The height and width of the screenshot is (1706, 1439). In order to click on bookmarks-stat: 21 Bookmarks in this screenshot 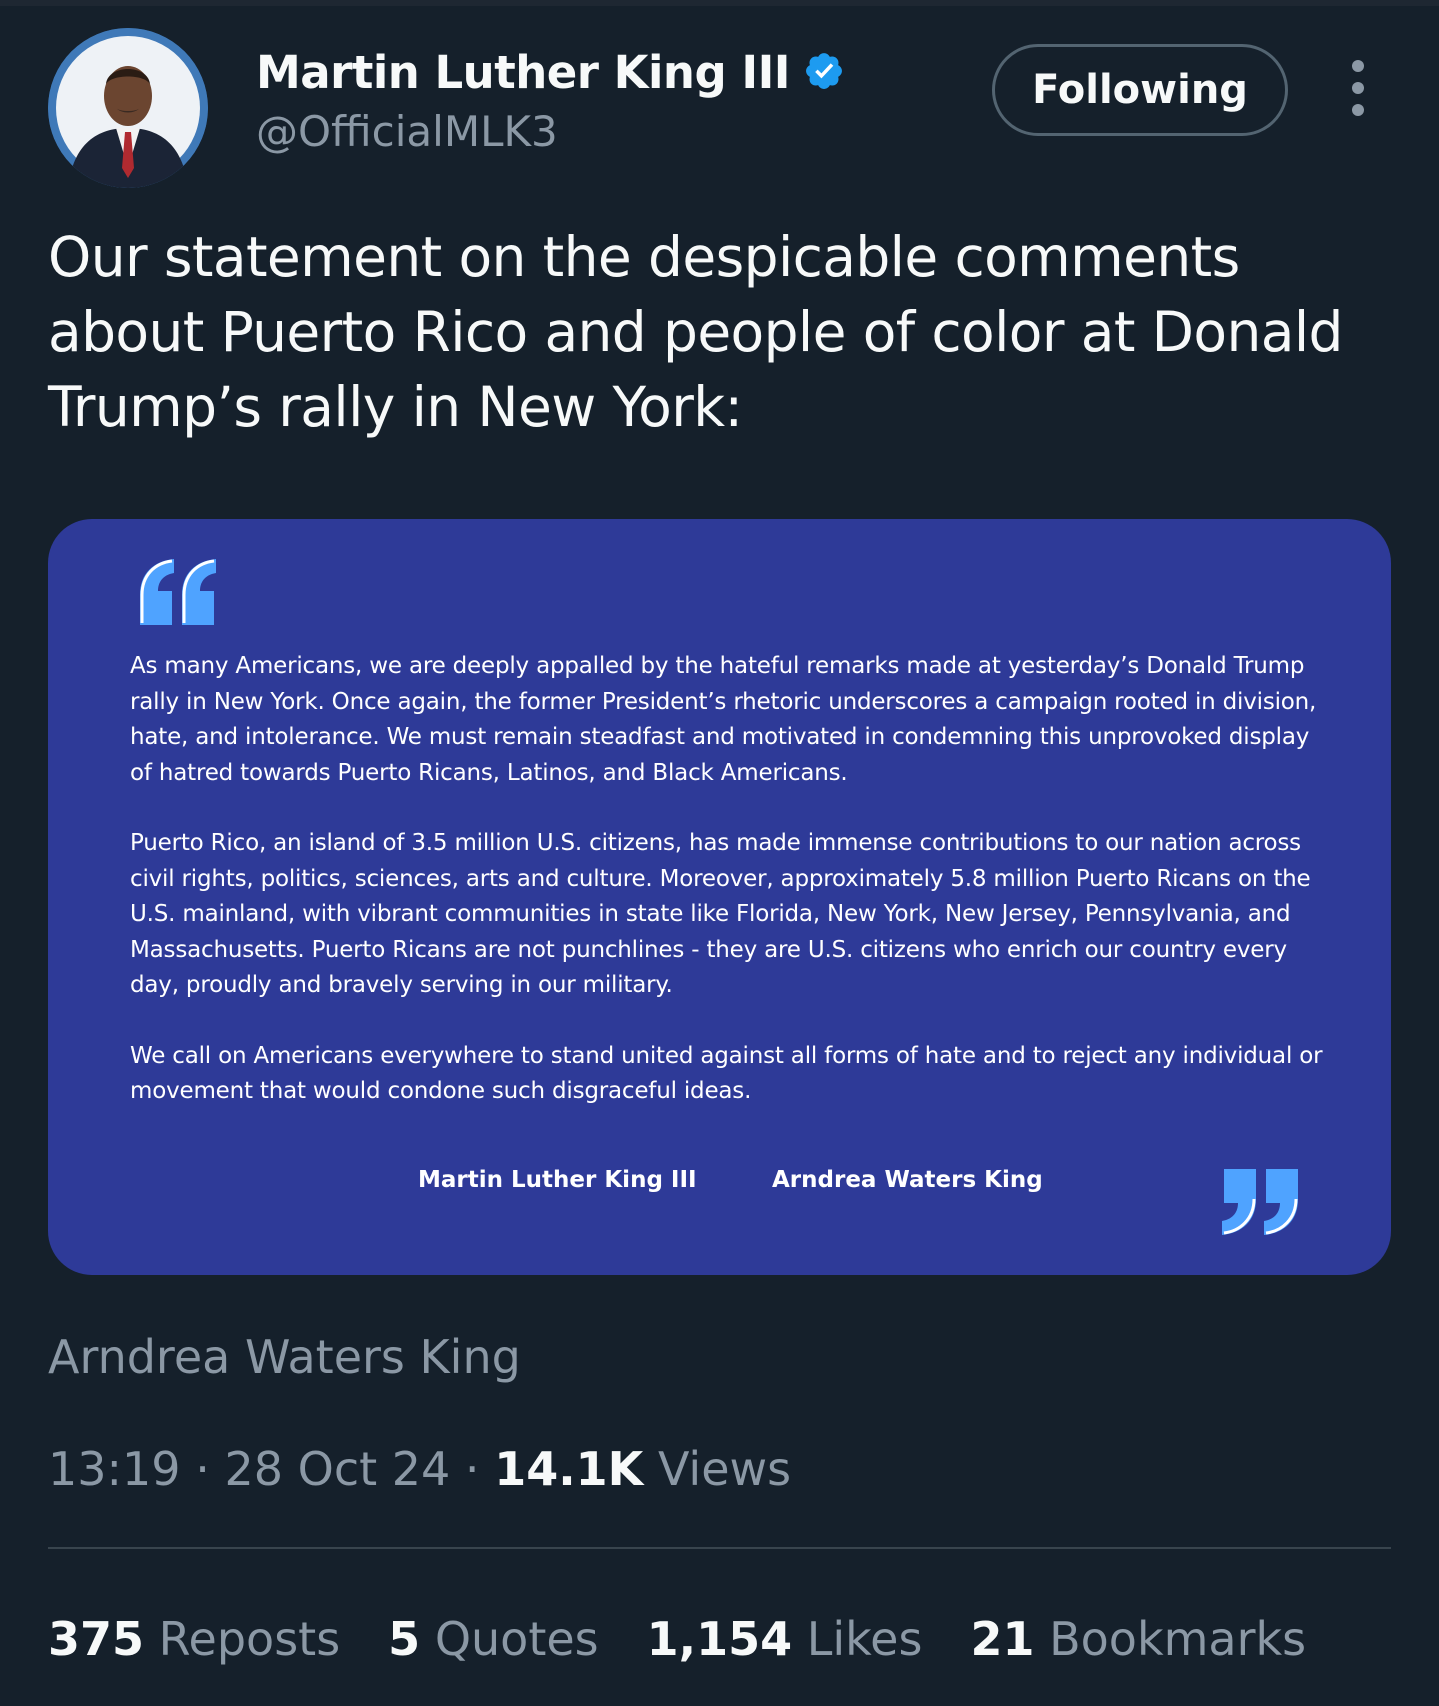, I will do `click(1138, 1639)`.